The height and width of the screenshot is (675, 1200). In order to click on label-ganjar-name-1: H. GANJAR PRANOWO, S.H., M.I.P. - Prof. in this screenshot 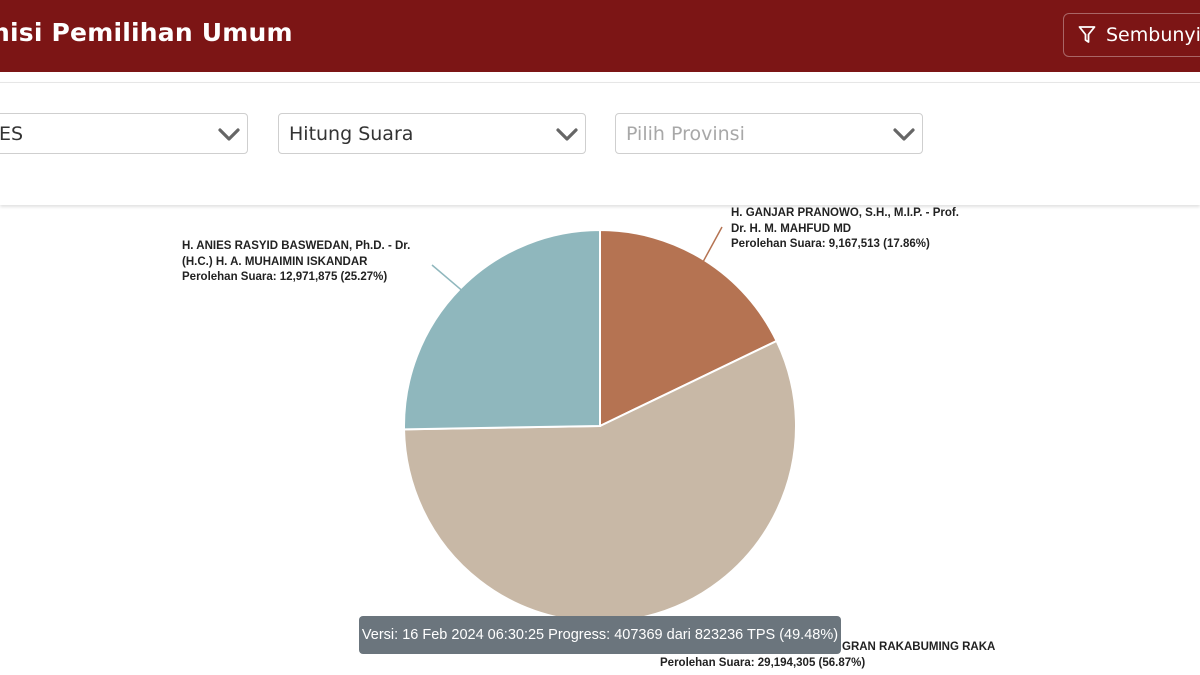, I will do `click(845, 213)`.